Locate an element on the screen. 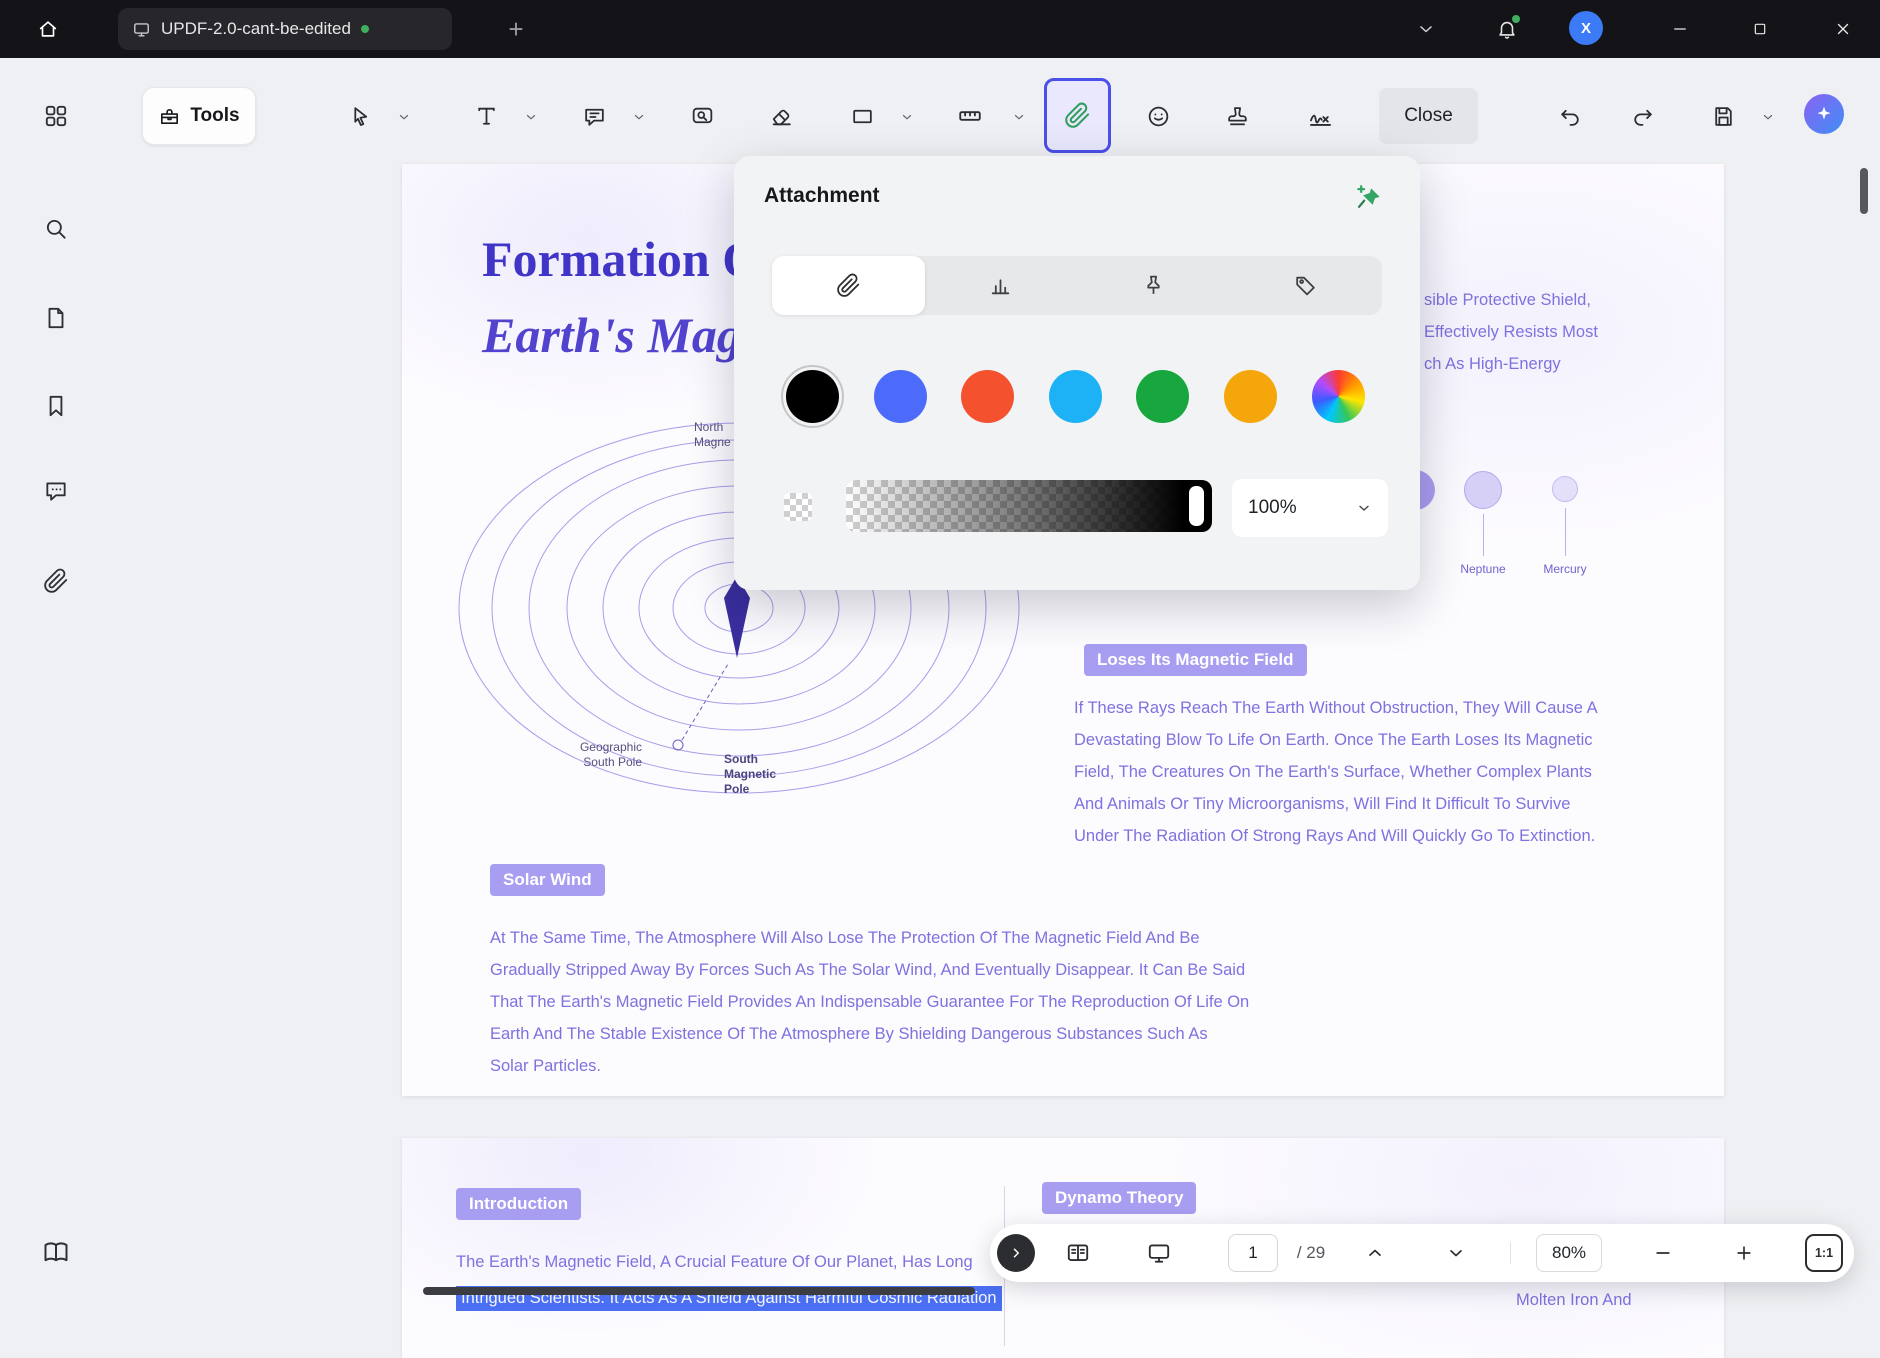  page-layout-button is located at coordinates (1078, 1253).